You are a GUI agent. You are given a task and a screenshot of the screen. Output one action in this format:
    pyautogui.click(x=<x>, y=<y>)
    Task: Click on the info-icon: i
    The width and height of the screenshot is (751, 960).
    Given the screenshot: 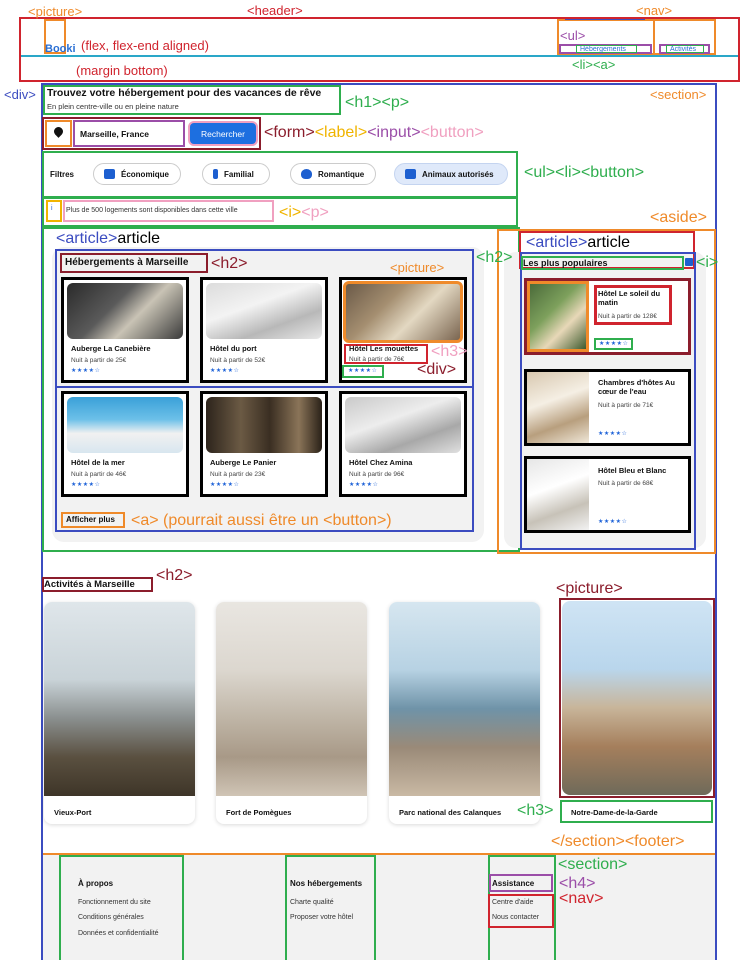 What is the action you would take?
    pyautogui.click(x=52, y=208)
    